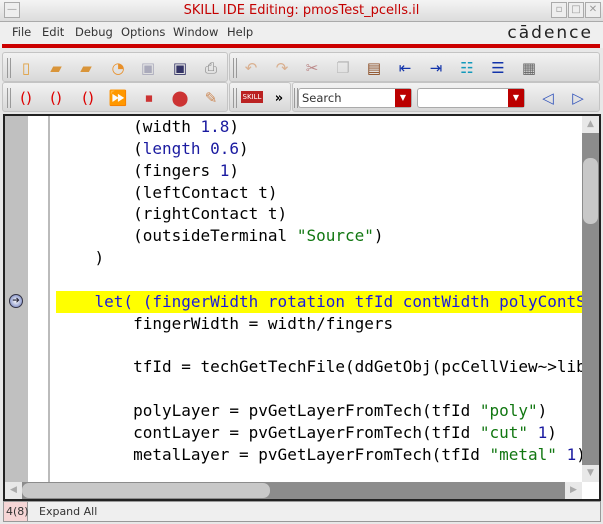 This screenshot has height=524, width=603. I want to click on cursor-position: 4(8), so click(16, 511).